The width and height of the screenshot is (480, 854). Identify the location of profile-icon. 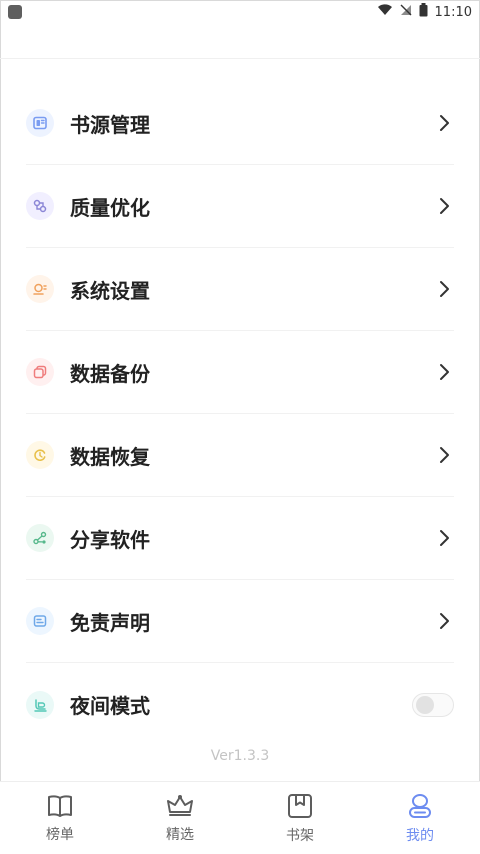
(420, 805).